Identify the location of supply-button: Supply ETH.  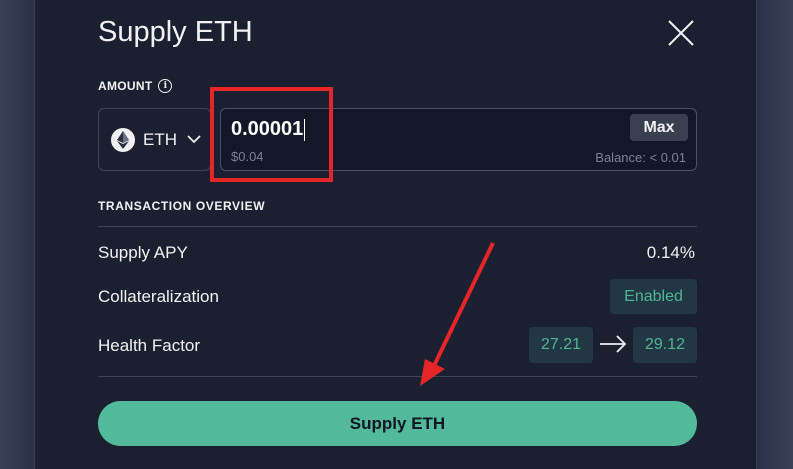
(397, 423).